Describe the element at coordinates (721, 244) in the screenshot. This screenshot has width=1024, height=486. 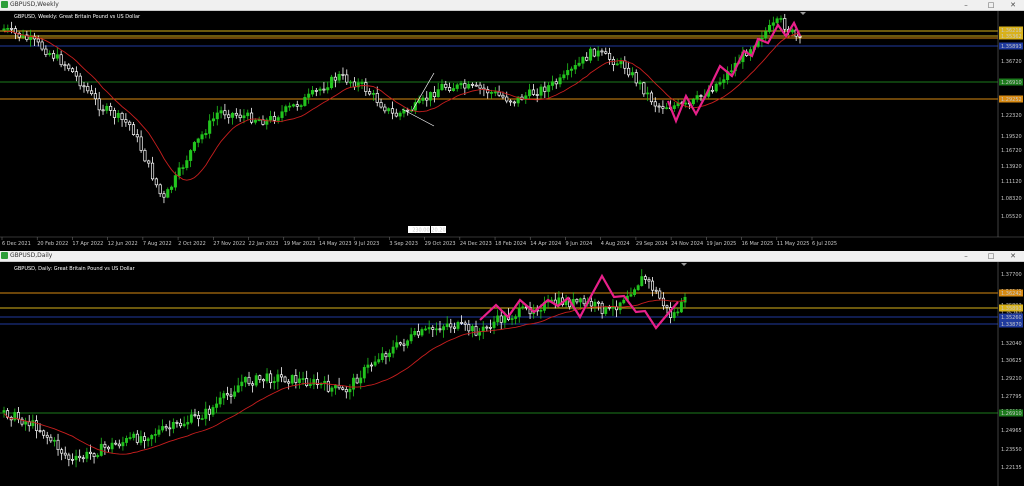
I see `time-axis-label: 19 Jan 2025` at that location.